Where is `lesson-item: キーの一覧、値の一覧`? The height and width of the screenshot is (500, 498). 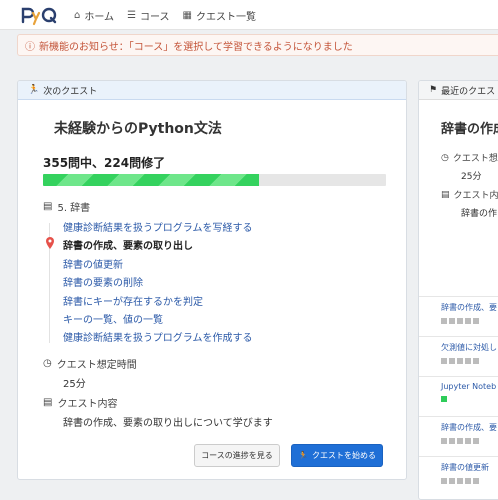
lesson-item: キーの一覧、値の一覧 is located at coordinates (213, 320).